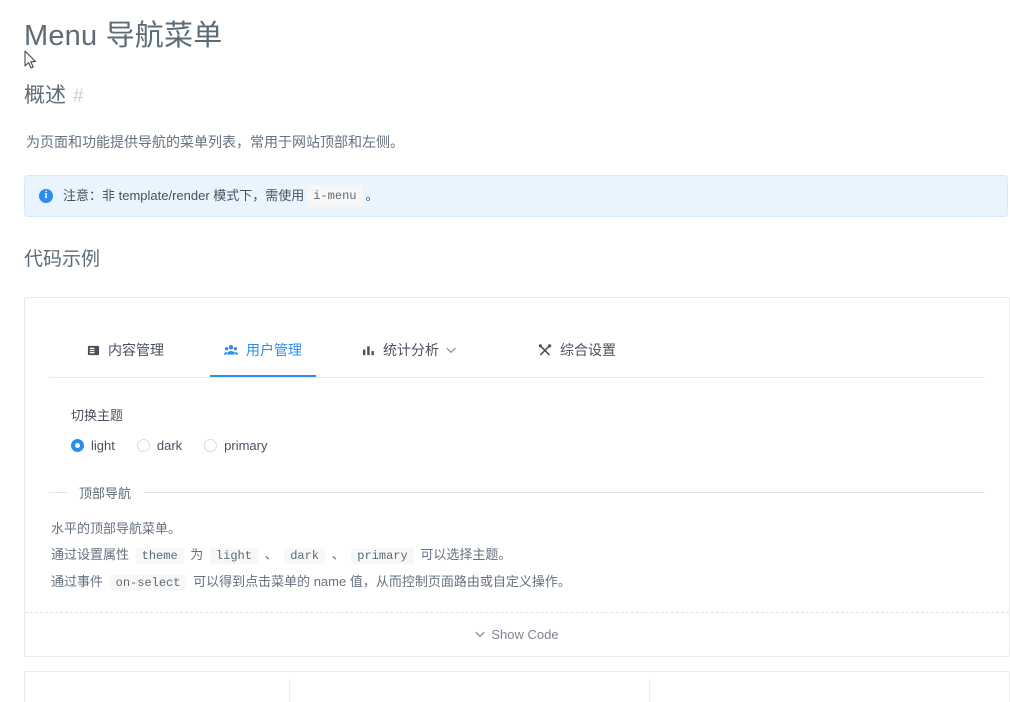  What do you see at coordinates (123, 36) in the screenshot?
I see `page-title: Menu 导航菜单` at bounding box center [123, 36].